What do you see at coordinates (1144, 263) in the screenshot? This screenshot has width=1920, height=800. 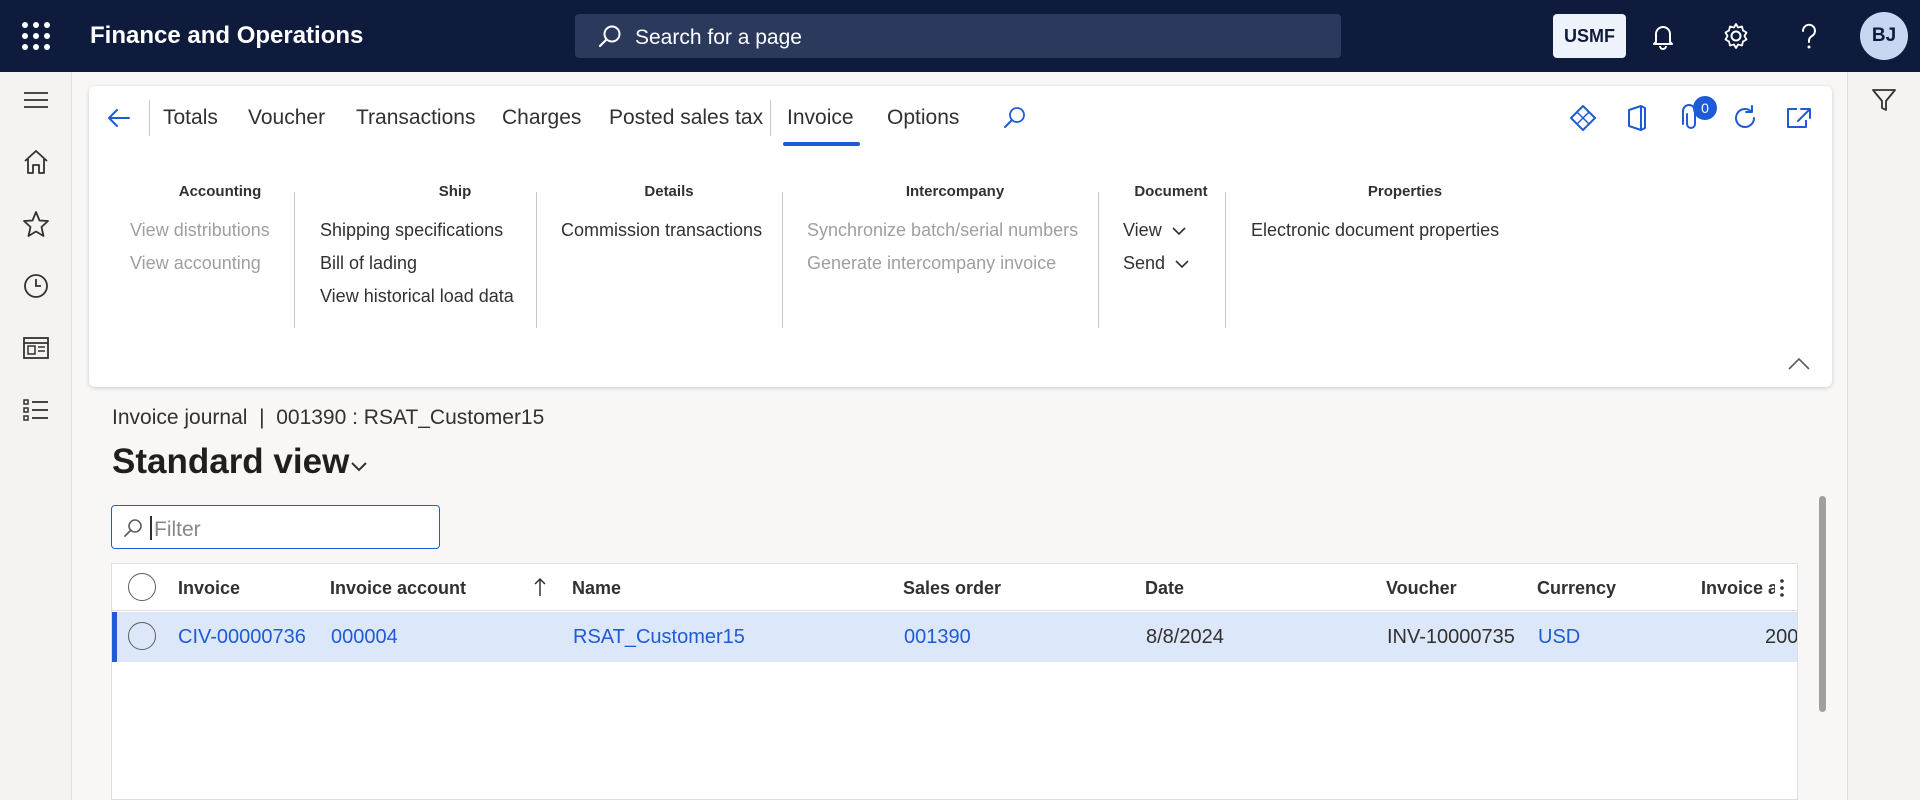 I see `document-send-label: Send` at bounding box center [1144, 263].